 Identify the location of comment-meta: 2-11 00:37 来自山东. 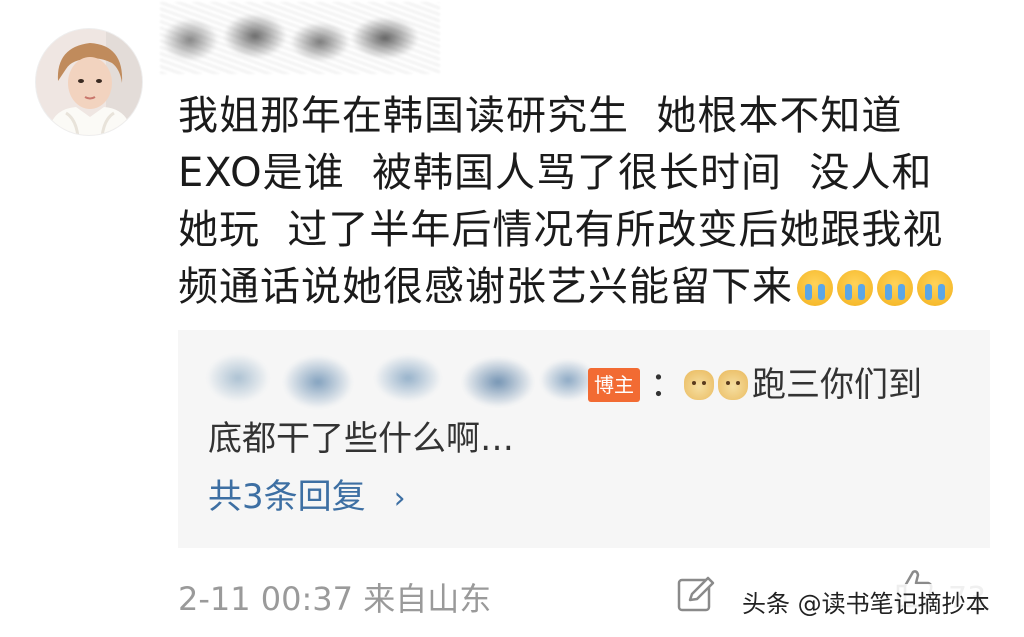
(334, 599).